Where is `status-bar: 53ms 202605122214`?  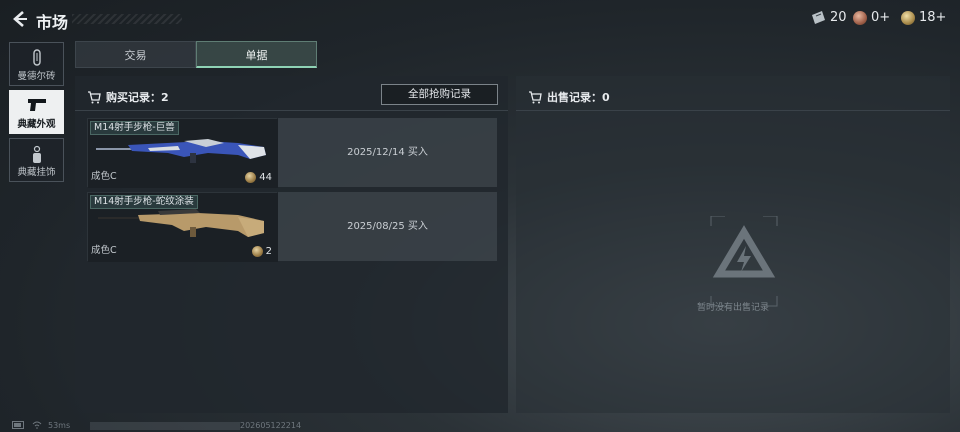 status-bar: 53ms 202605122214 is located at coordinates (480, 425).